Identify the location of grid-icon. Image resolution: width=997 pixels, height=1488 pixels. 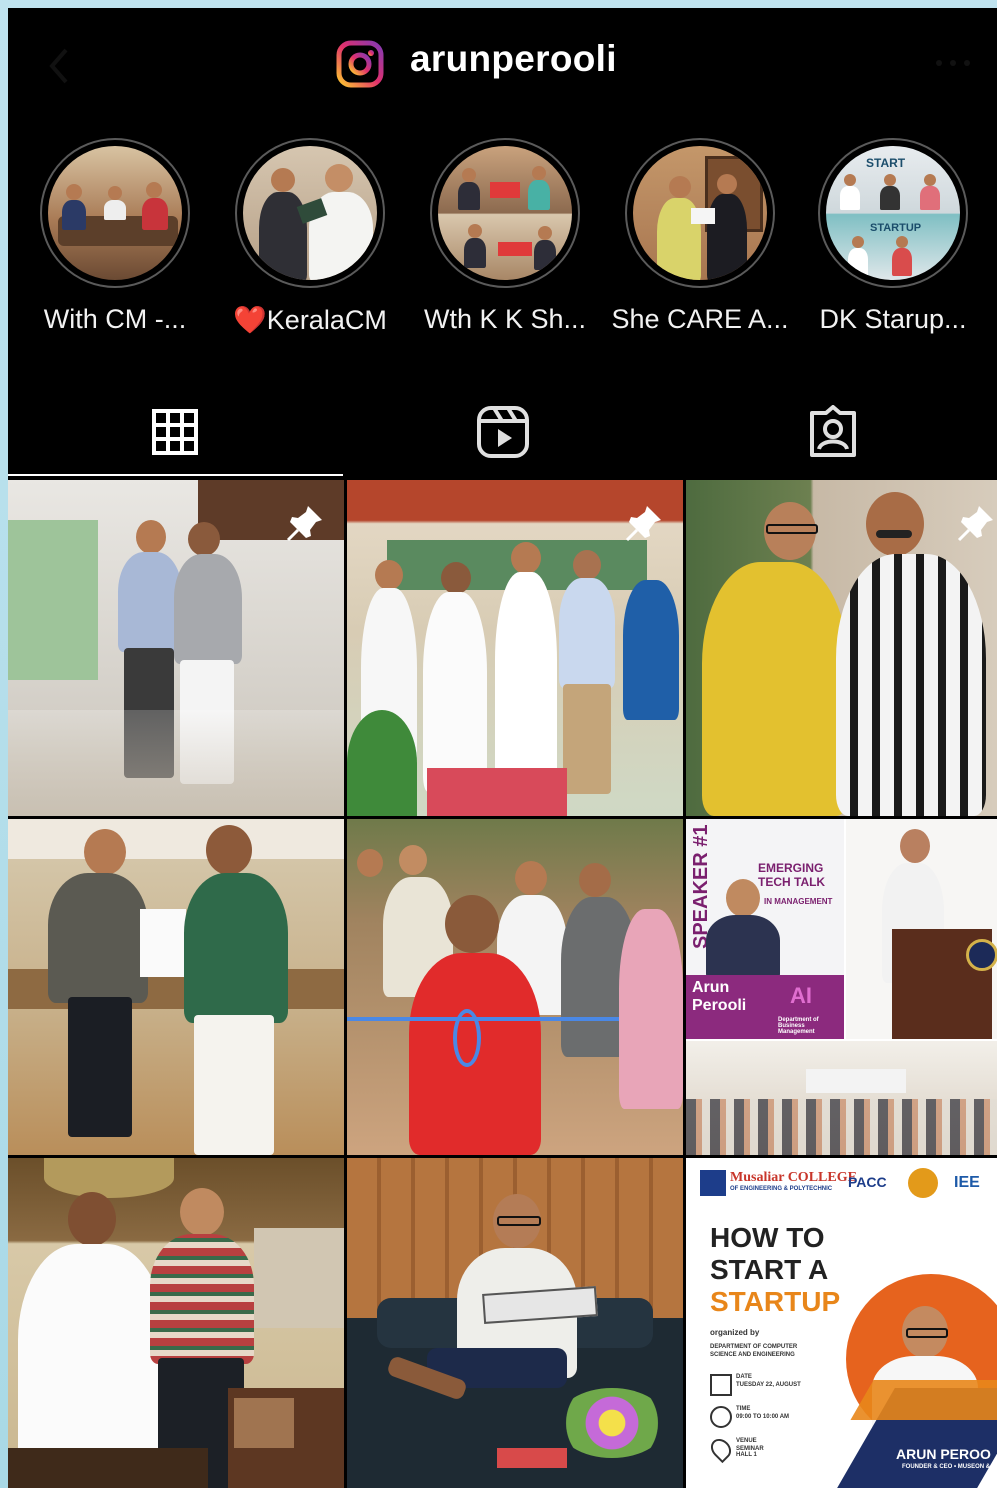
(175, 432).